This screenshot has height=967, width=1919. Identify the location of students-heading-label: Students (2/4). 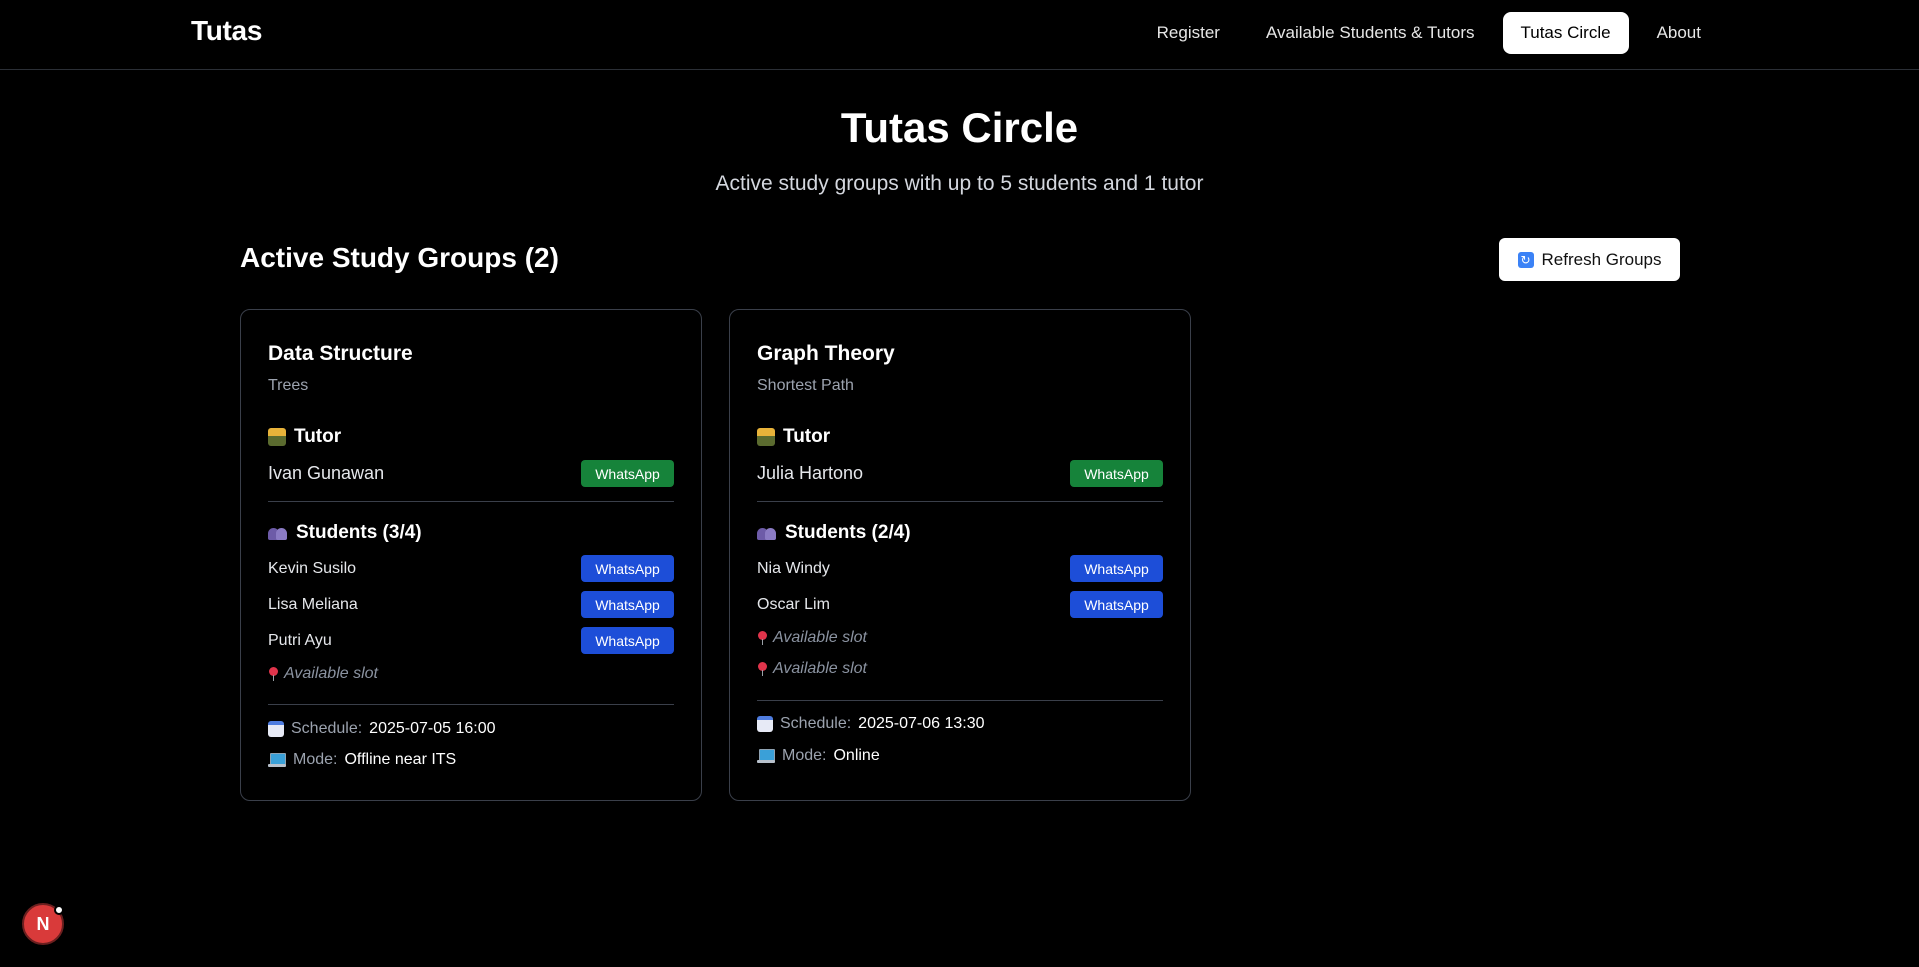
(848, 532).